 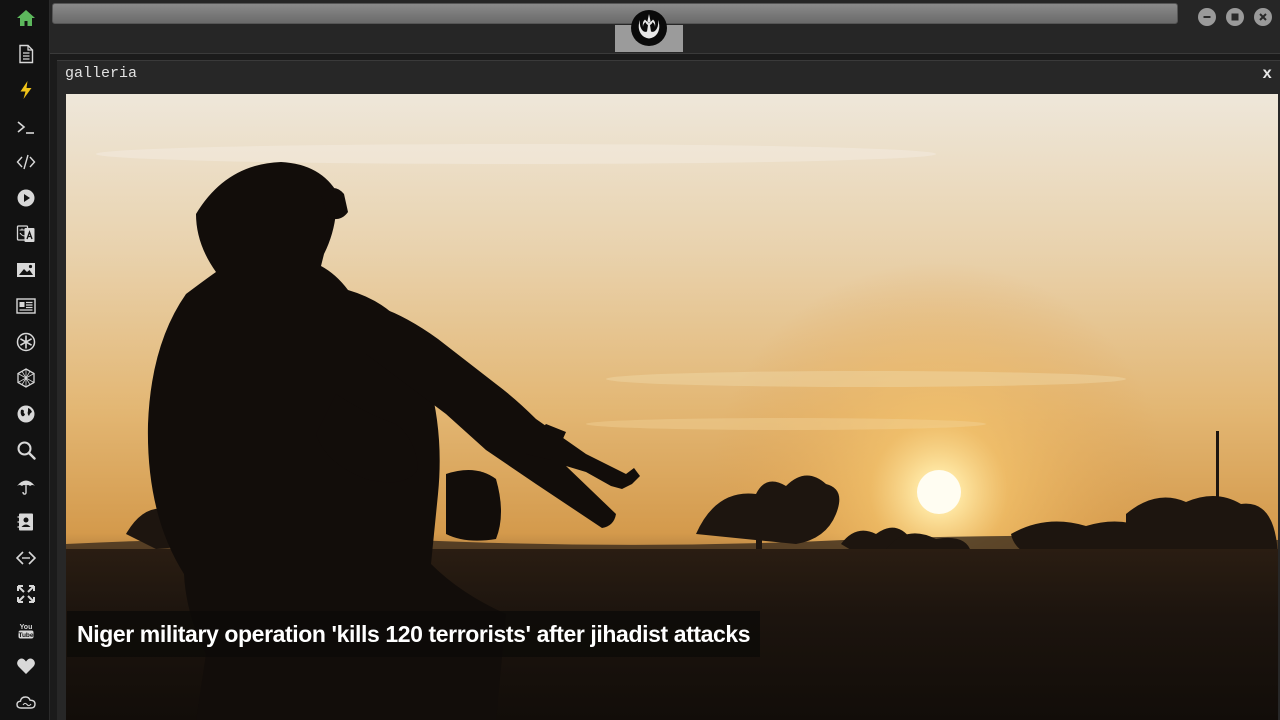 What do you see at coordinates (25, 360) in the screenshot?
I see `left-sidebar: You Tube` at bounding box center [25, 360].